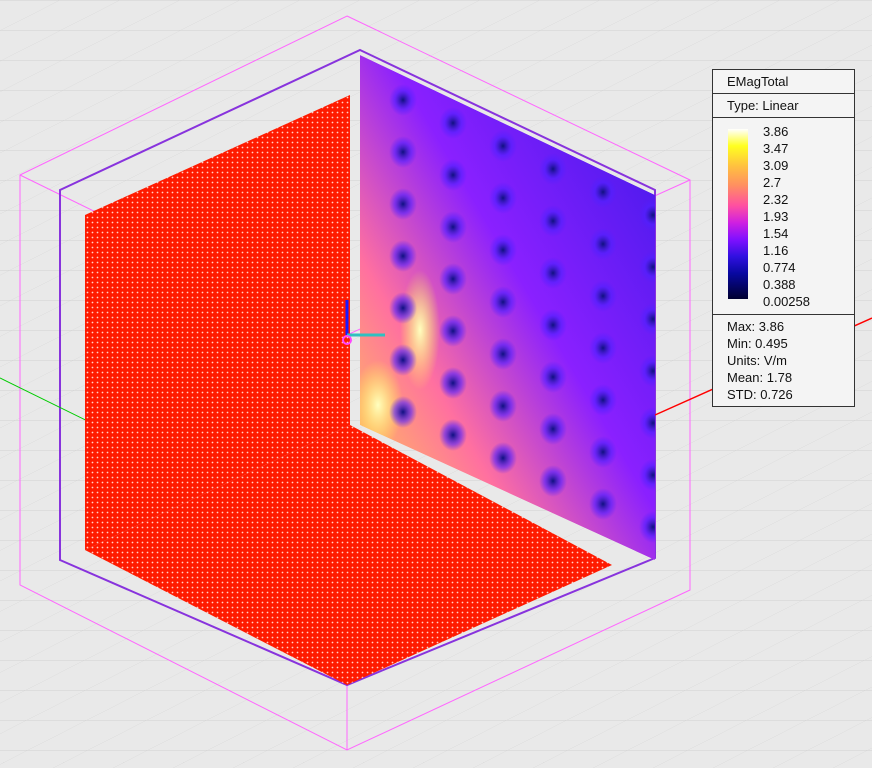 The width and height of the screenshot is (872, 768). Describe the element at coordinates (783, 106) in the screenshot. I see `legend-type: Type: Linear` at that location.